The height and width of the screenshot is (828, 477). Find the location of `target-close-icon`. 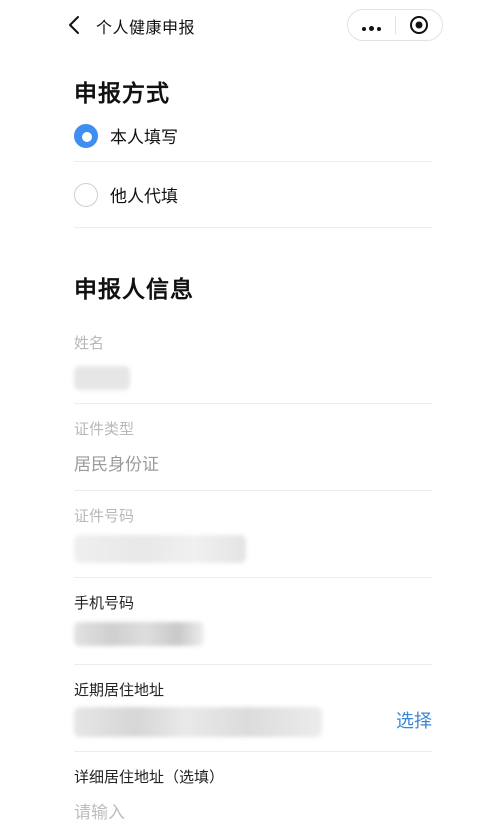

target-close-icon is located at coordinates (418, 25).